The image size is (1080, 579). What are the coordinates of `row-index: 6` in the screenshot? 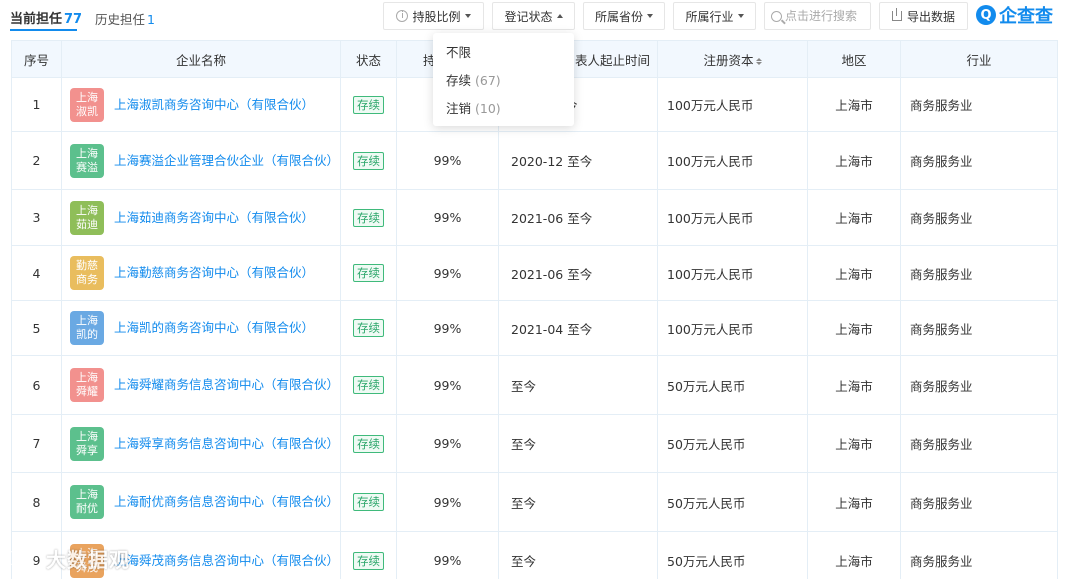 It's located at (36, 385).